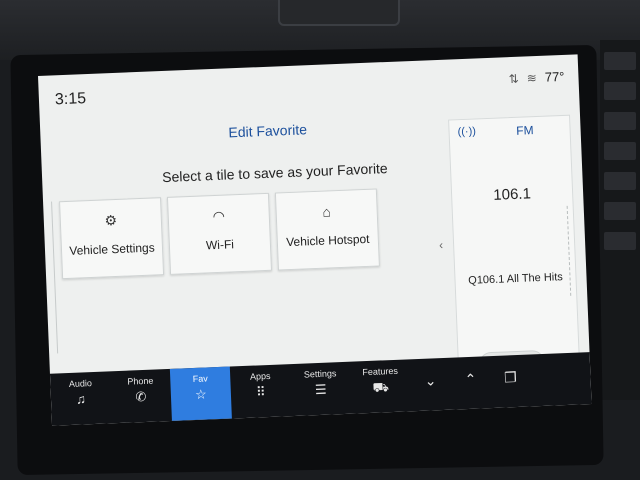 This screenshot has width=640, height=480. What do you see at coordinates (327, 211) in the screenshot?
I see `vehicle-hotspot-icon: ⌂` at bounding box center [327, 211].